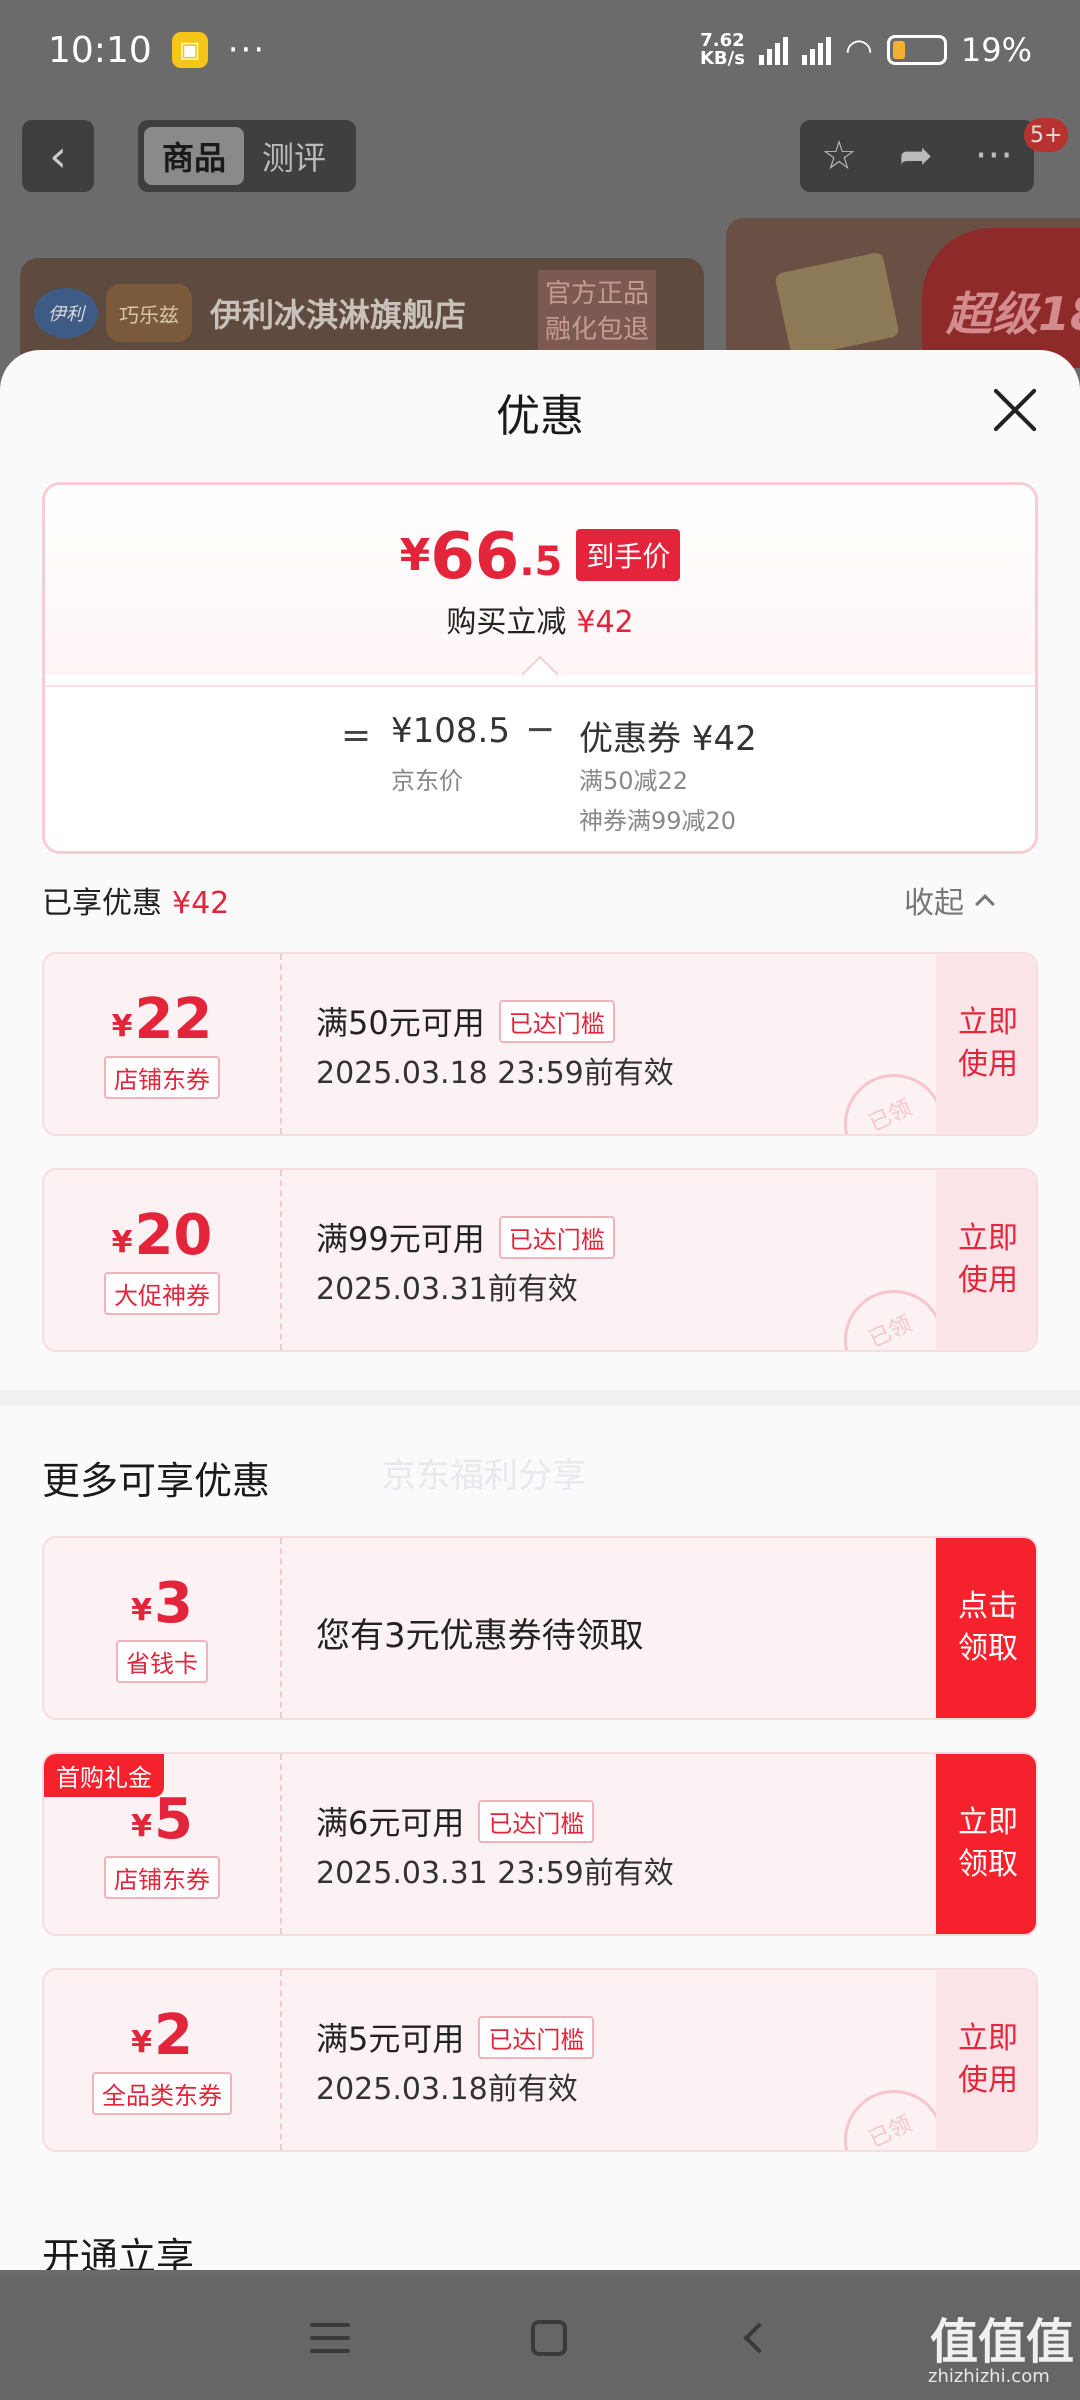 This screenshot has height=2400, width=1080. Describe the element at coordinates (136, 903) in the screenshot. I see `enjoyed-discount: 已享优惠 ¥42` at that location.